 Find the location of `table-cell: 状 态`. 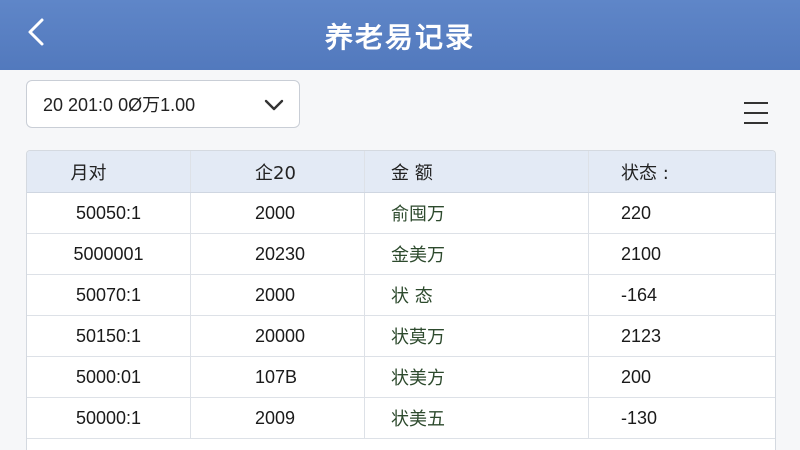

table-cell: 状 态 is located at coordinates (477, 295).